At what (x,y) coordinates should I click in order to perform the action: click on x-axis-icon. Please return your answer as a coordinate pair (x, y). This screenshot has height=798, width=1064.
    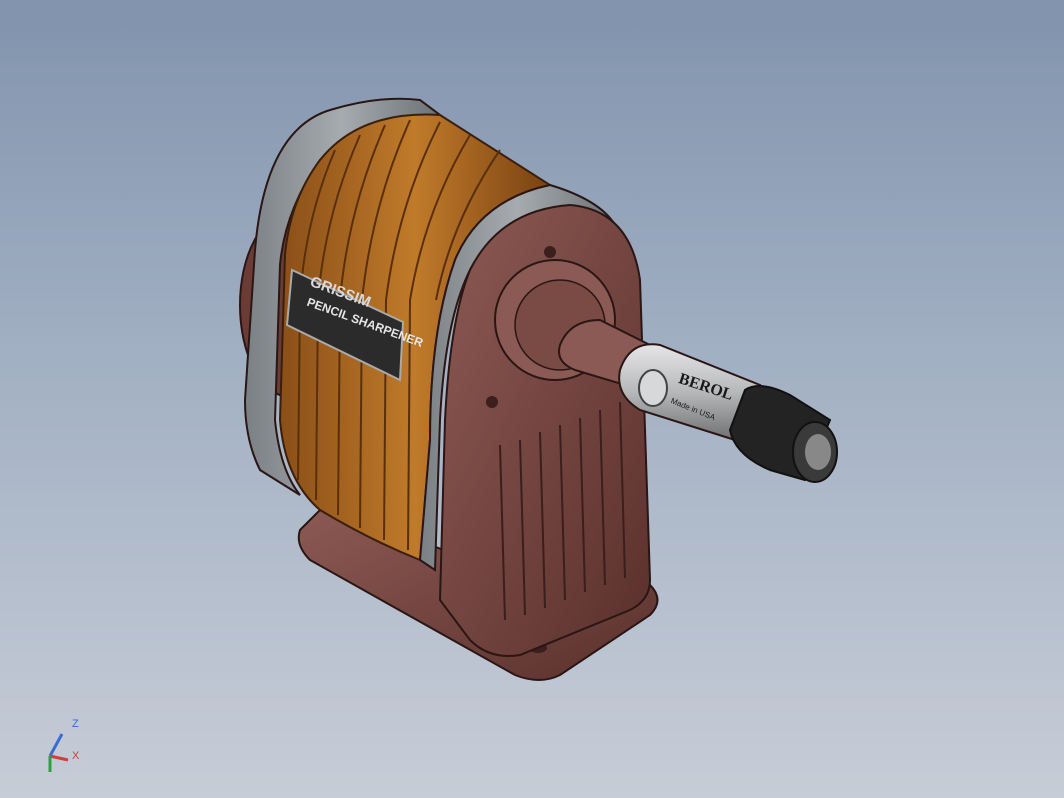
    Looking at the image, I should click on (59, 758).